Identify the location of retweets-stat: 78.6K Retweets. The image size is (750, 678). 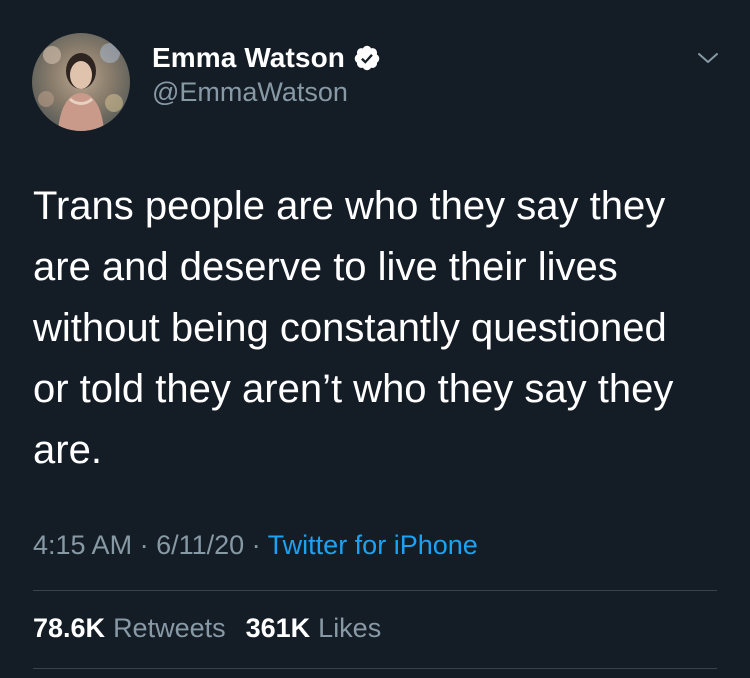
(129, 628).